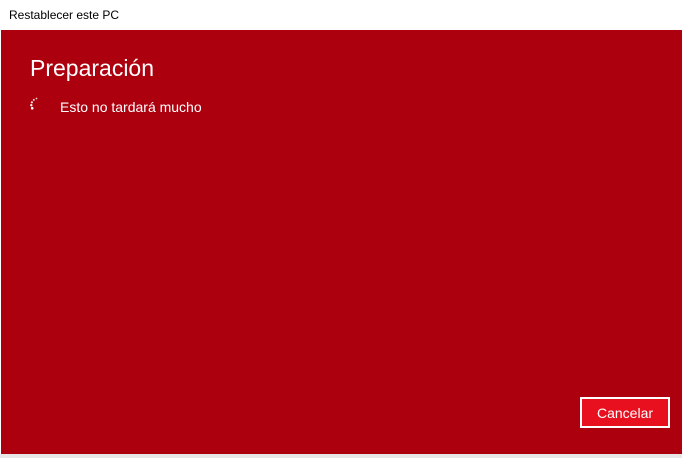 This screenshot has height=458, width=682. I want to click on window-title: Restablecer este PC, so click(64, 15).